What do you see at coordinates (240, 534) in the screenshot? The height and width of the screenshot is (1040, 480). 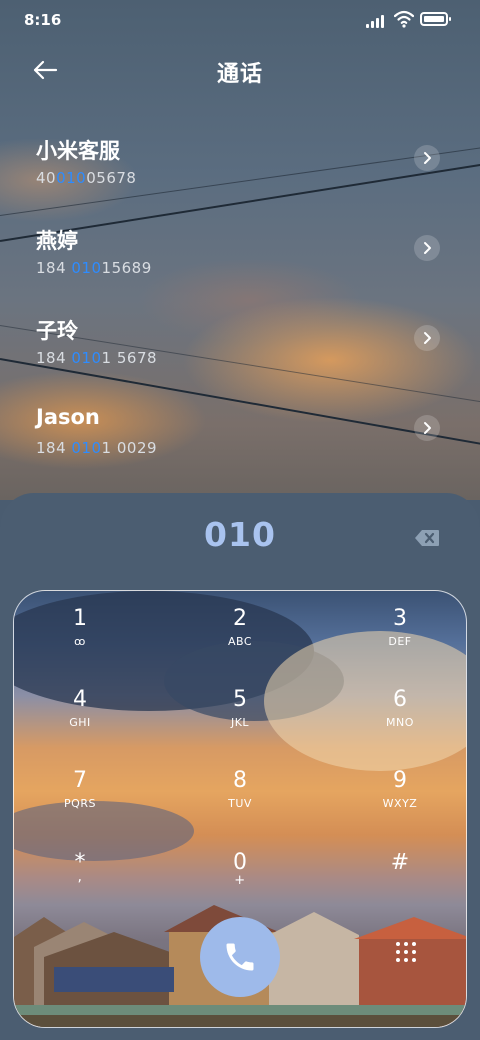 I see `dialed-number: 010` at bounding box center [240, 534].